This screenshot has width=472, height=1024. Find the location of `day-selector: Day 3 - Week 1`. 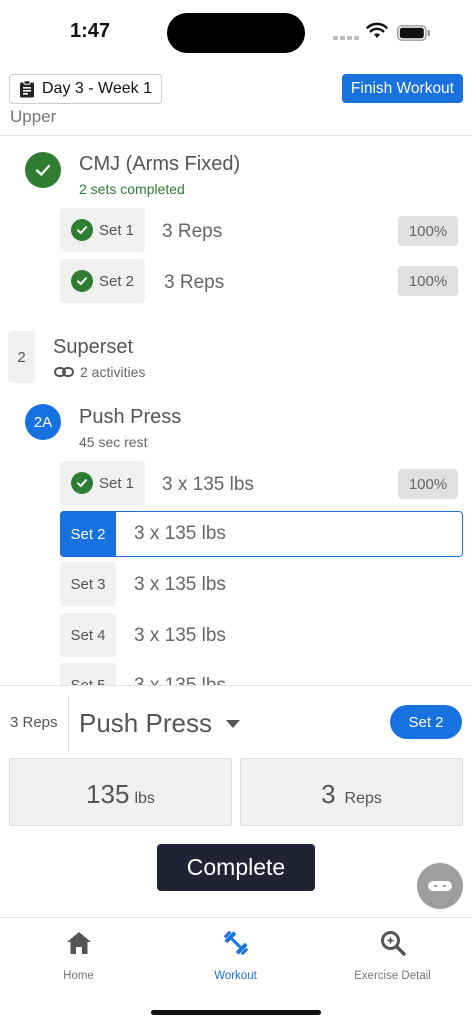

day-selector: Day 3 - Week 1 is located at coordinates (85, 89).